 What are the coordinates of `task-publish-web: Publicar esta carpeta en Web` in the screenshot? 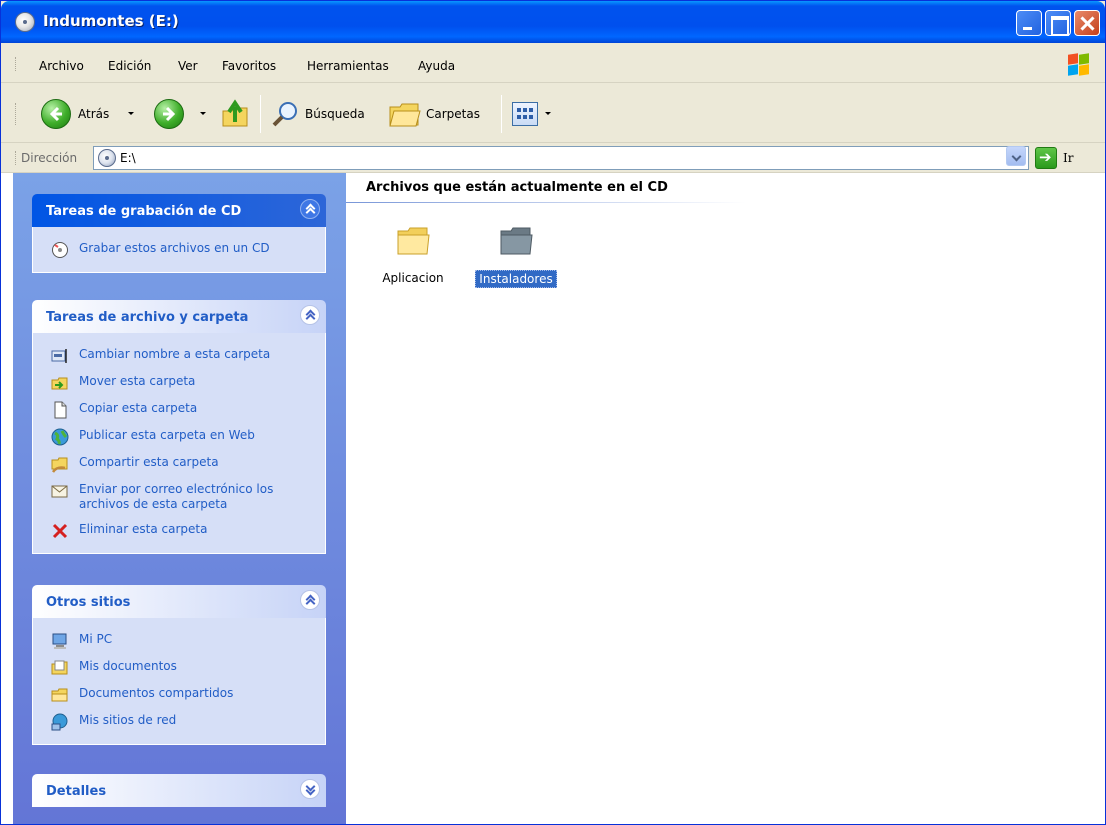 It's located at (179, 435).